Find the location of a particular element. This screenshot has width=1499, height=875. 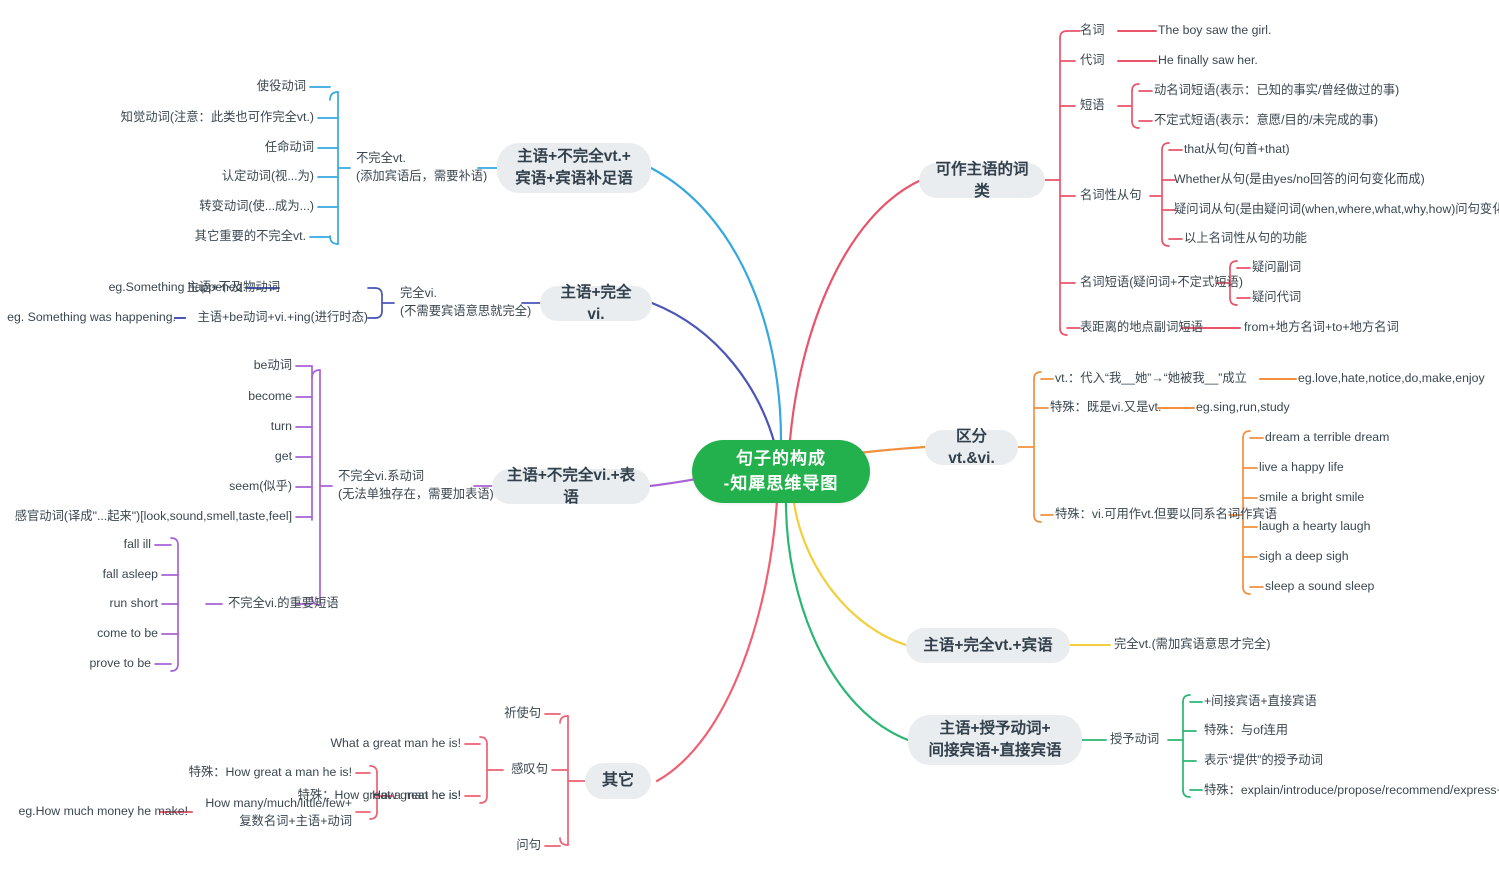

leaf-ditransitive-2: 表示“提供”的授予动词 is located at coordinates (1314, 761).